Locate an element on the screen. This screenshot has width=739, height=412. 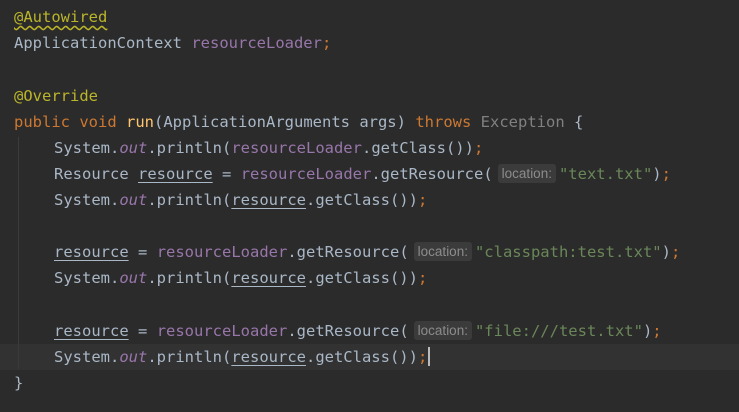
string-literal: "file:///test.txt" is located at coordinates (558, 331).